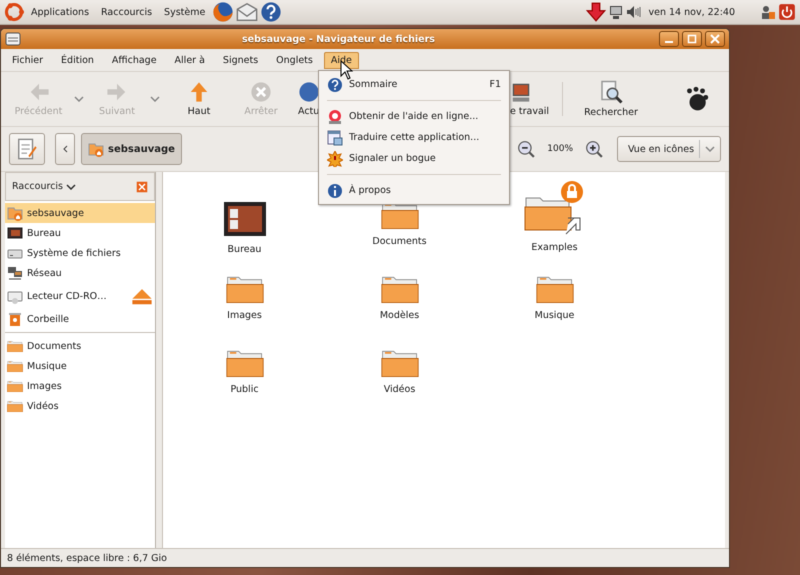 This screenshot has height=575, width=800. I want to click on sidebar-item: Vidéos, so click(80, 406).